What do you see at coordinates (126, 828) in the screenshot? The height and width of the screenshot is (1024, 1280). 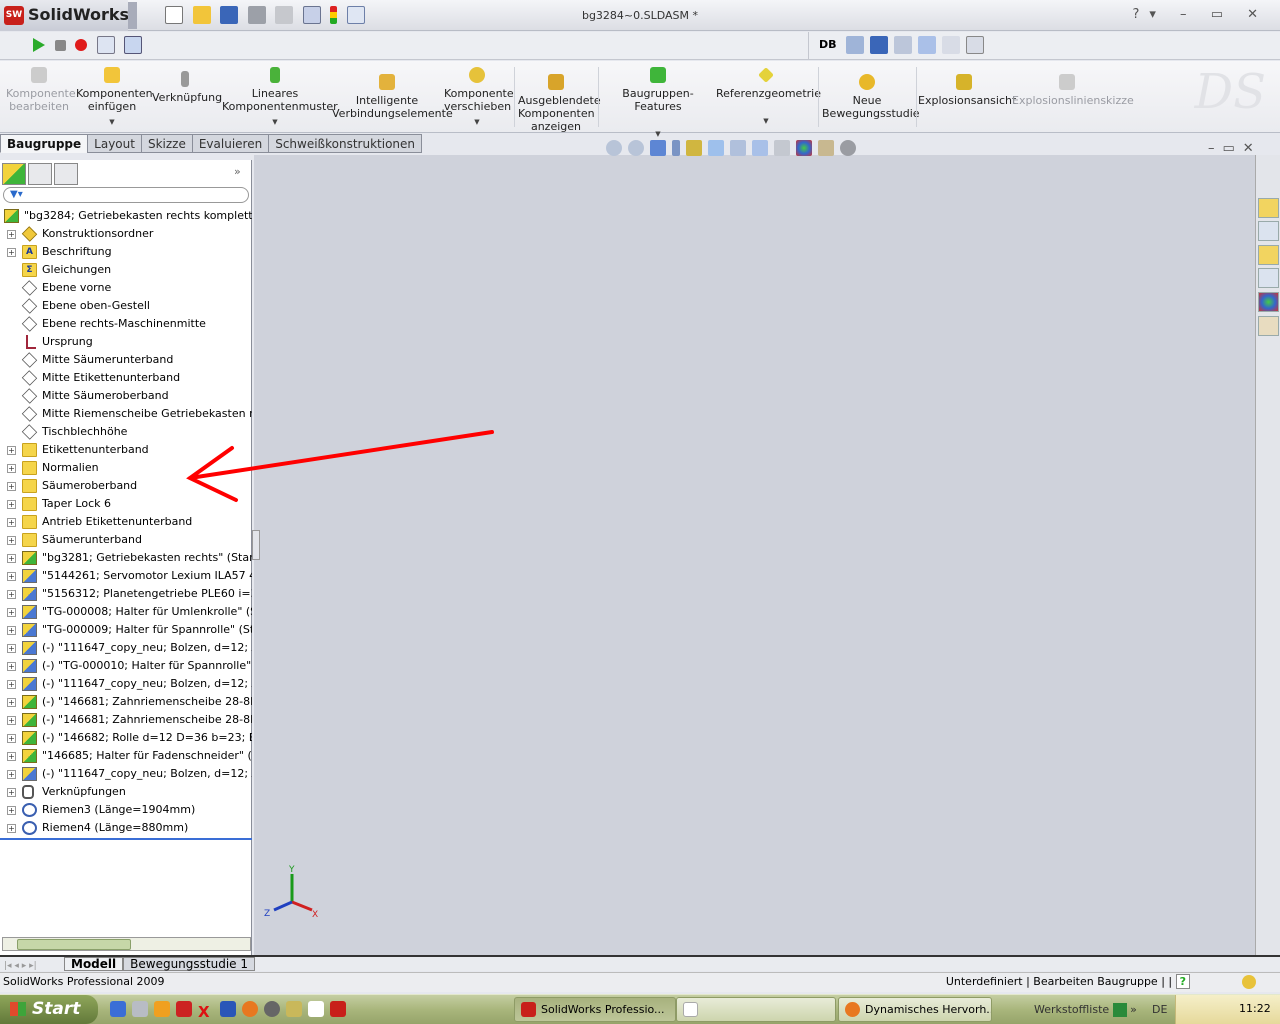 I see `tree-item: + Riemen4 (Länge=880mm)` at bounding box center [126, 828].